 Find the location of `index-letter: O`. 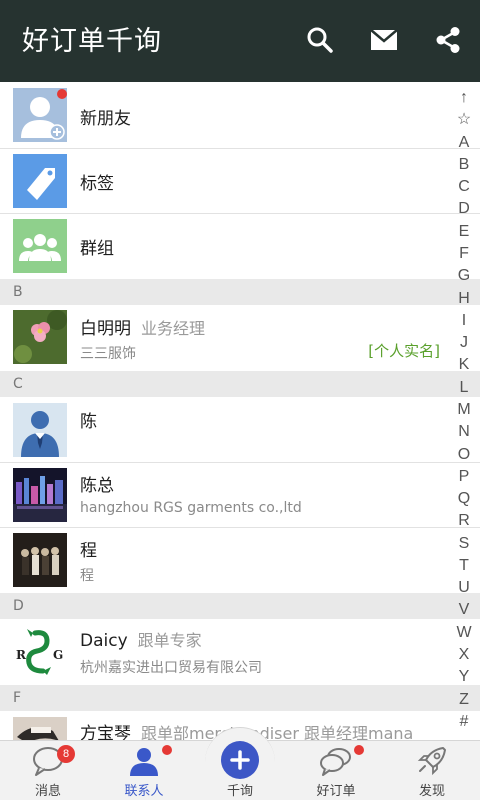

index-letter: O is located at coordinates (464, 455).